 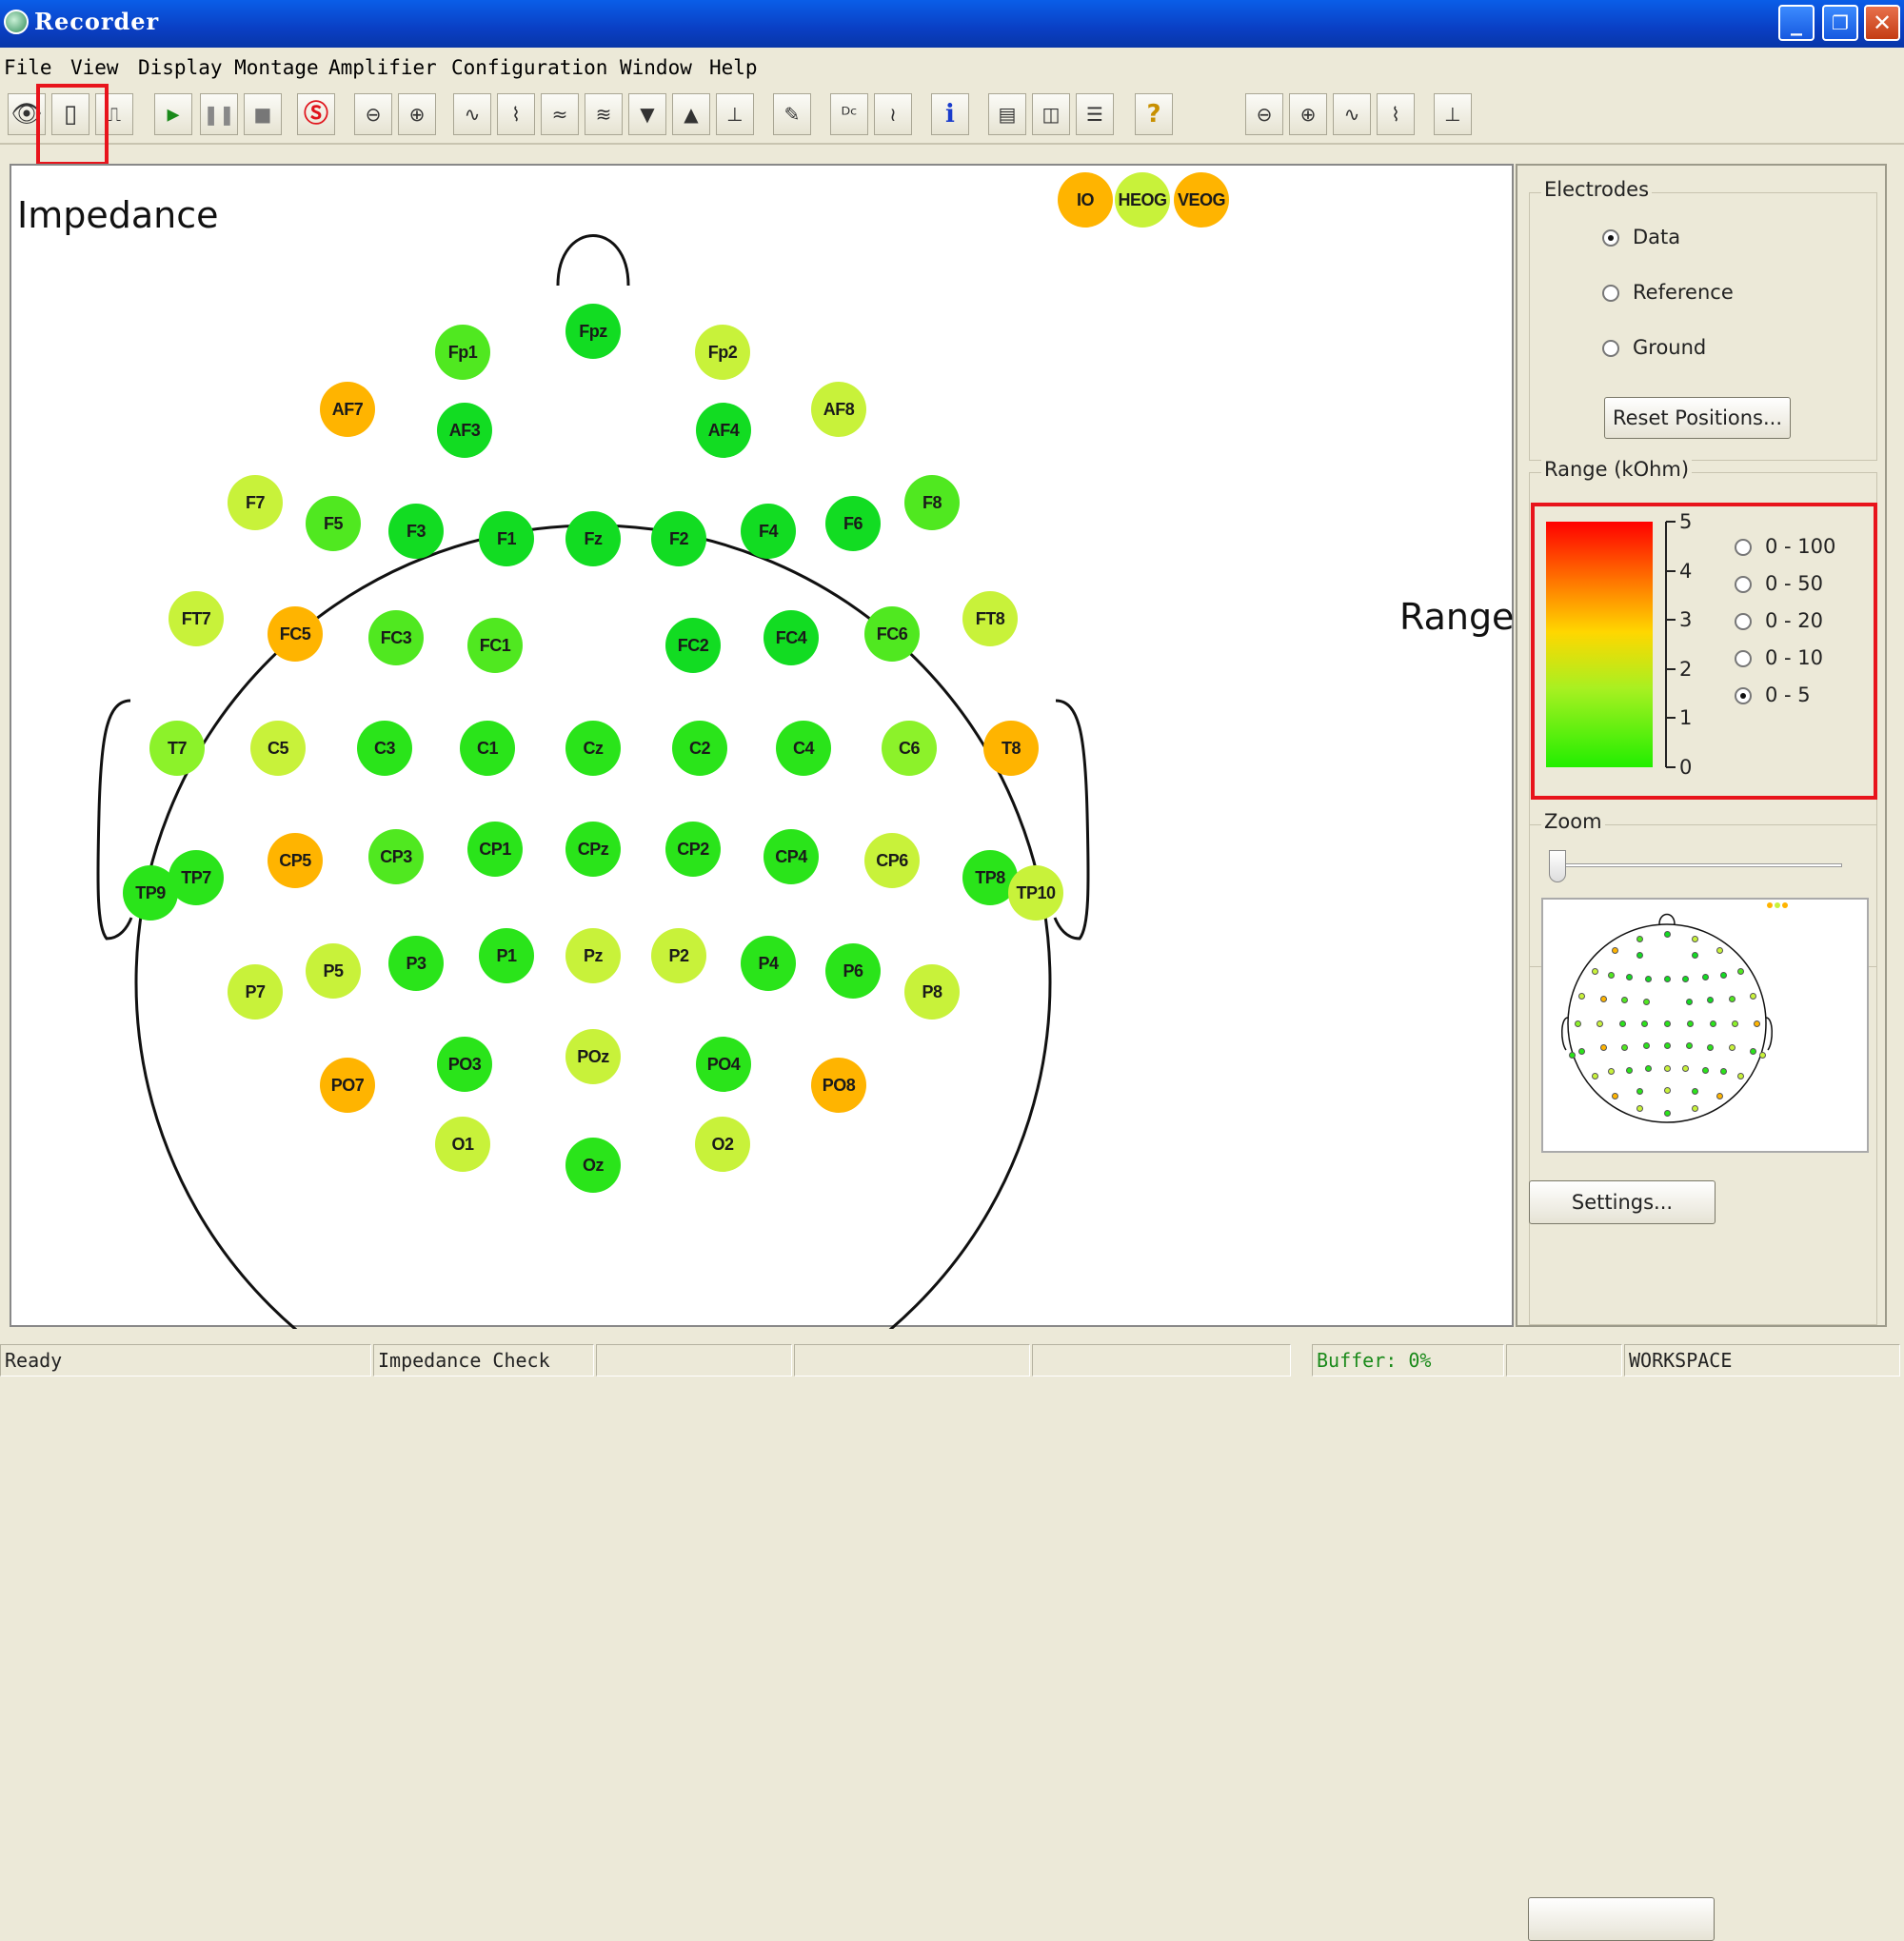 What do you see at coordinates (691, 114) in the screenshot?
I see `triangle-up-icon: ▲` at bounding box center [691, 114].